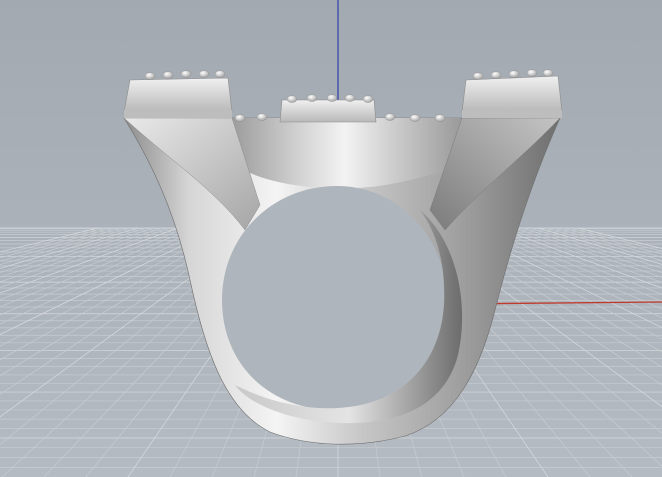 This screenshot has width=662, height=477. Describe the element at coordinates (512, 96) in the screenshot. I see `right-top-block` at that location.